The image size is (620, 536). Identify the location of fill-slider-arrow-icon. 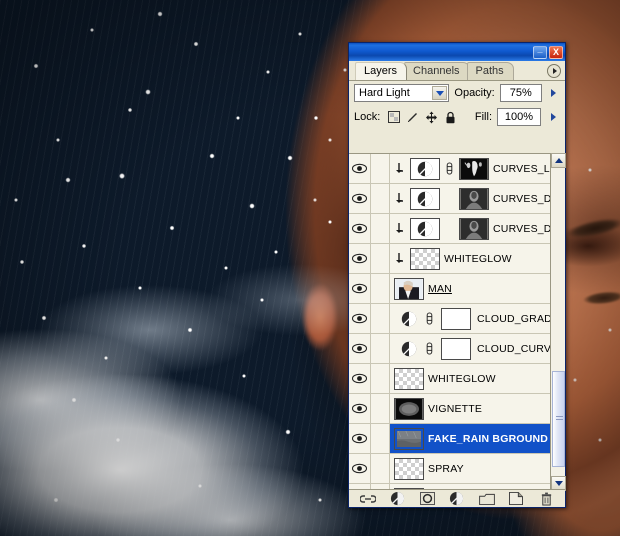
(553, 117).